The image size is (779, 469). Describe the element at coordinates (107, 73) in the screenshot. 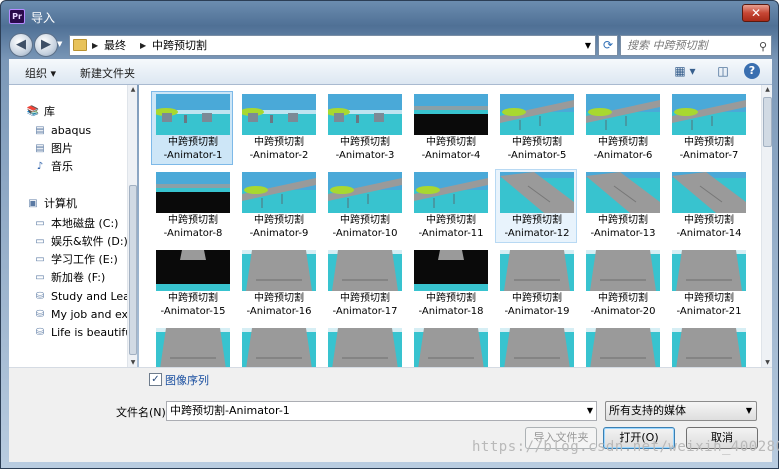

I see `new-folder-button: 新建文件夹` at that location.